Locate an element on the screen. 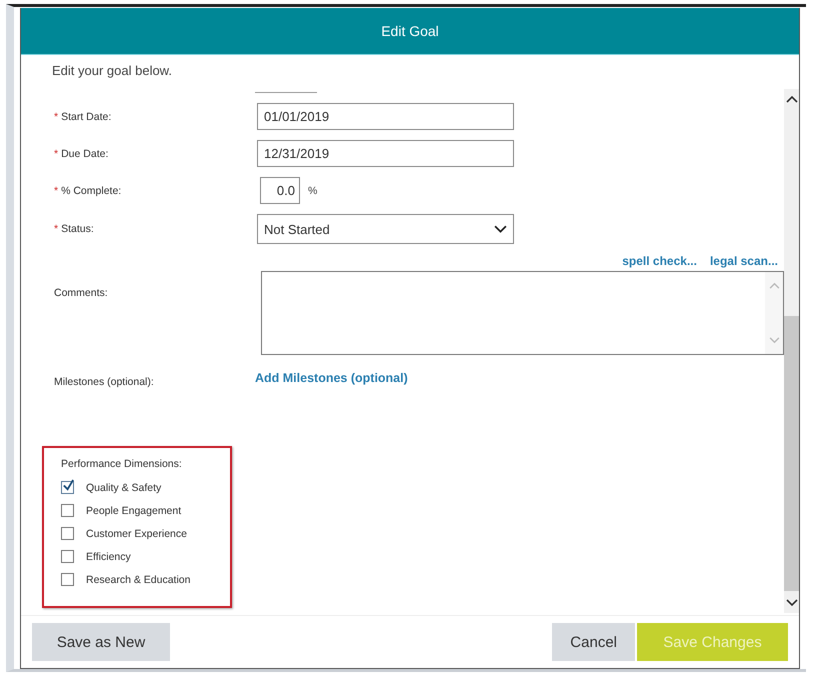  scroll-up-icon is located at coordinates (792, 99).